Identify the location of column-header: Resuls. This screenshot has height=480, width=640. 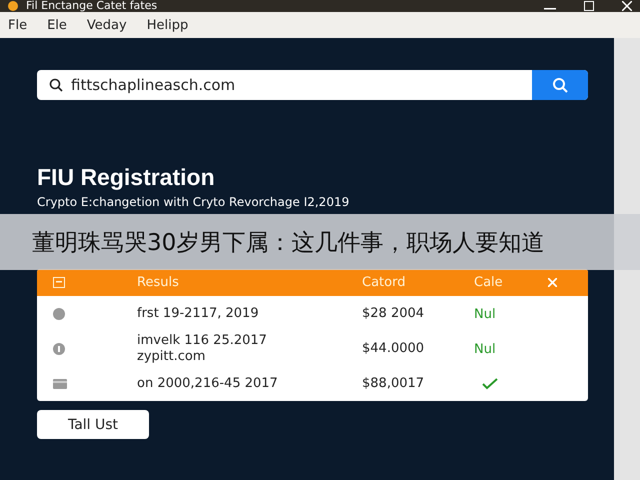
(158, 282).